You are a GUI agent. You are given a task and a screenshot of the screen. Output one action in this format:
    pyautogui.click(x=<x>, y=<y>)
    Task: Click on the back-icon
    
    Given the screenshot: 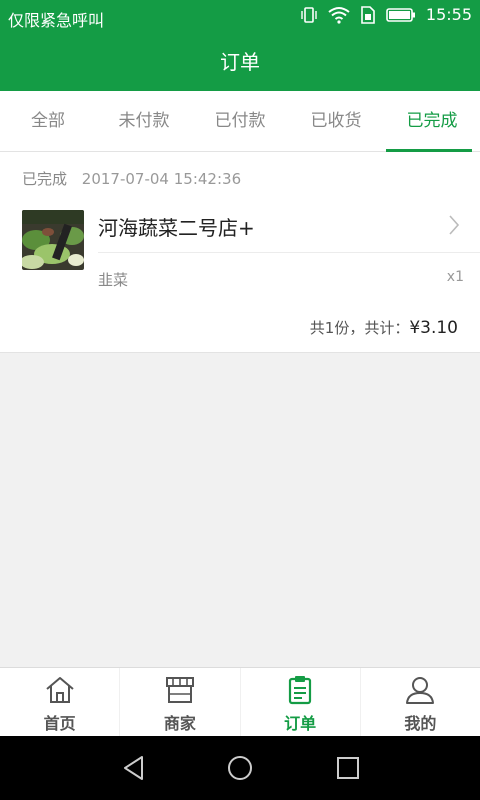 What is the action you would take?
    pyautogui.click(x=134, y=768)
    